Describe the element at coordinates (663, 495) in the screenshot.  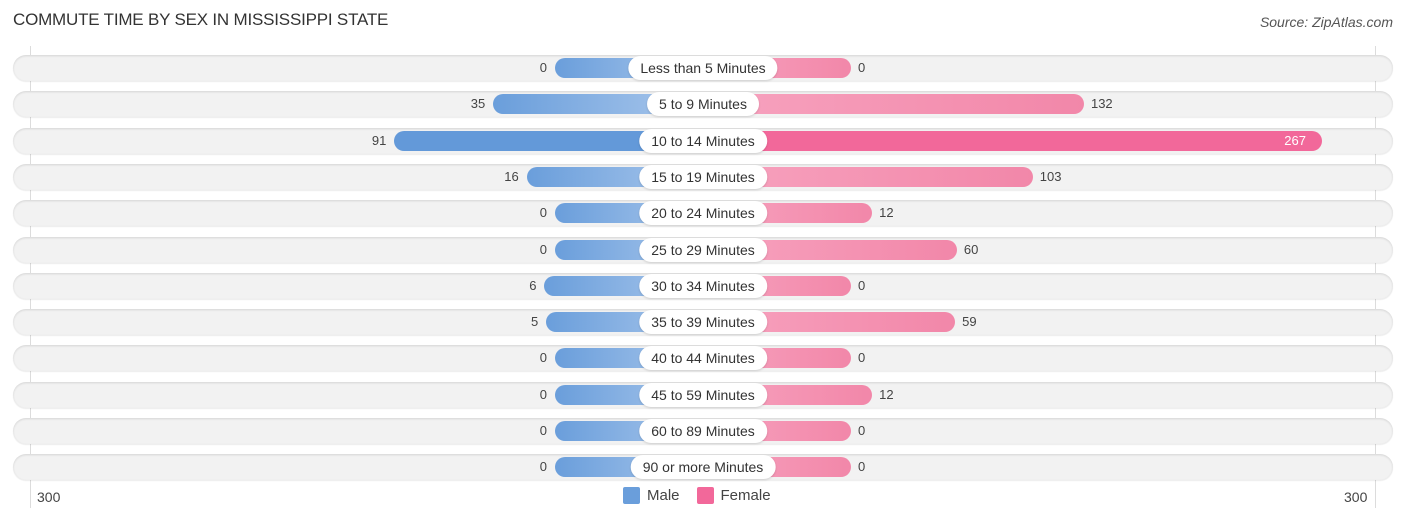
I see `legend-label-male: Male` at that location.